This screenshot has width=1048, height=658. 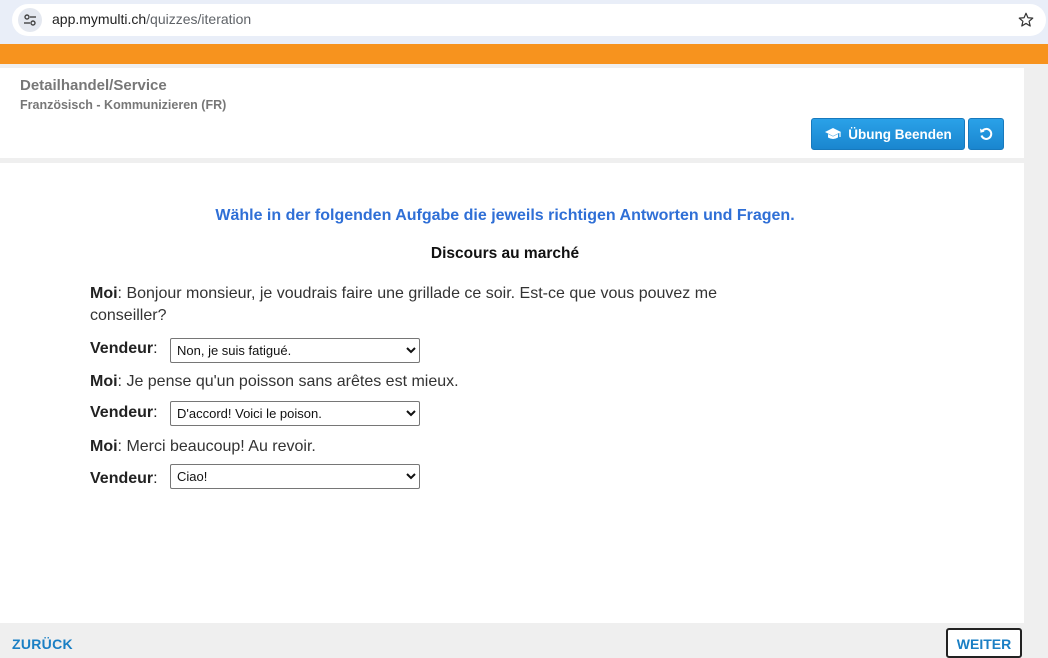 I want to click on end-exercise-label: Übung Beenden, so click(x=900, y=134).